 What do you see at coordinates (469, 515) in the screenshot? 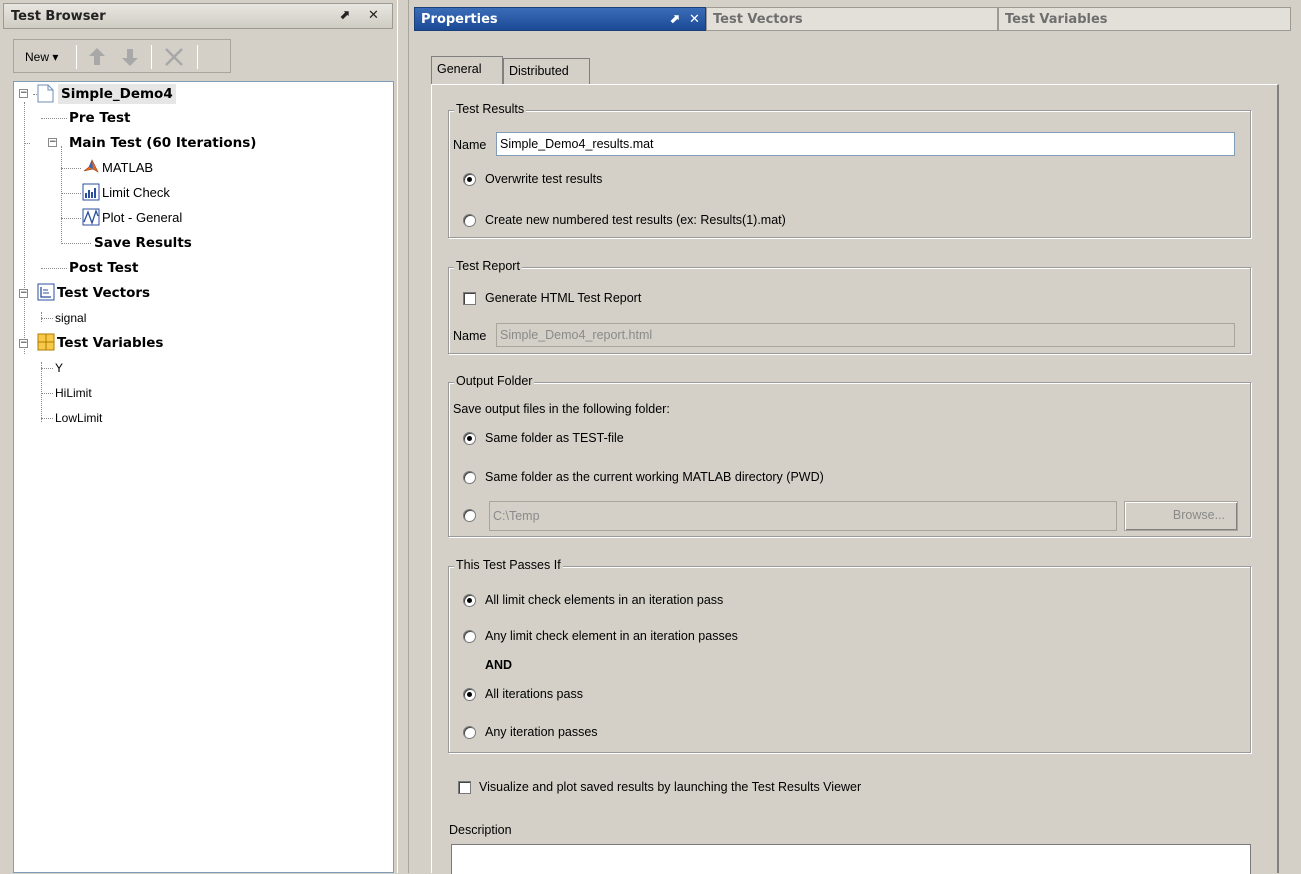
I see `custom-folder-radio` at bounding box center [469, 515].